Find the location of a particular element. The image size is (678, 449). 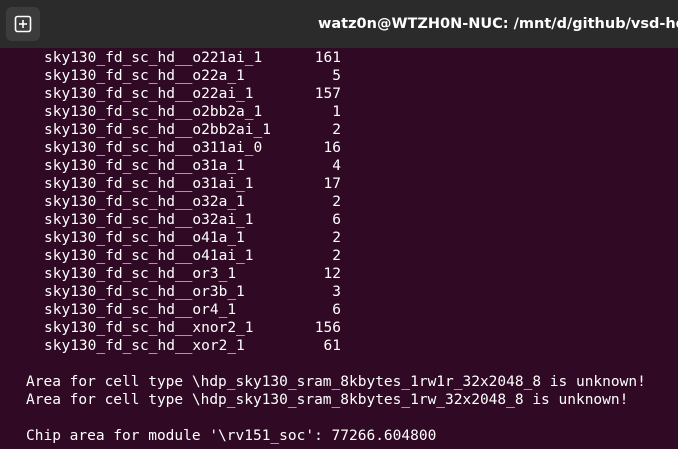

cell-stat-row: sky130_fd_sc_hd__or3b_1 3 is located at coordinates (194, 292).